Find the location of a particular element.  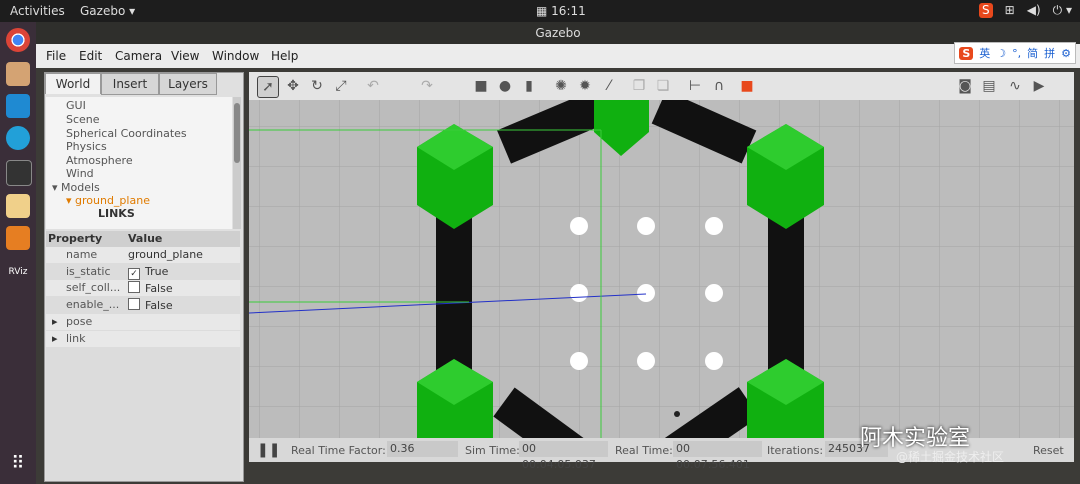

prop-row: enable_... False is located at coordinates (143, 305).